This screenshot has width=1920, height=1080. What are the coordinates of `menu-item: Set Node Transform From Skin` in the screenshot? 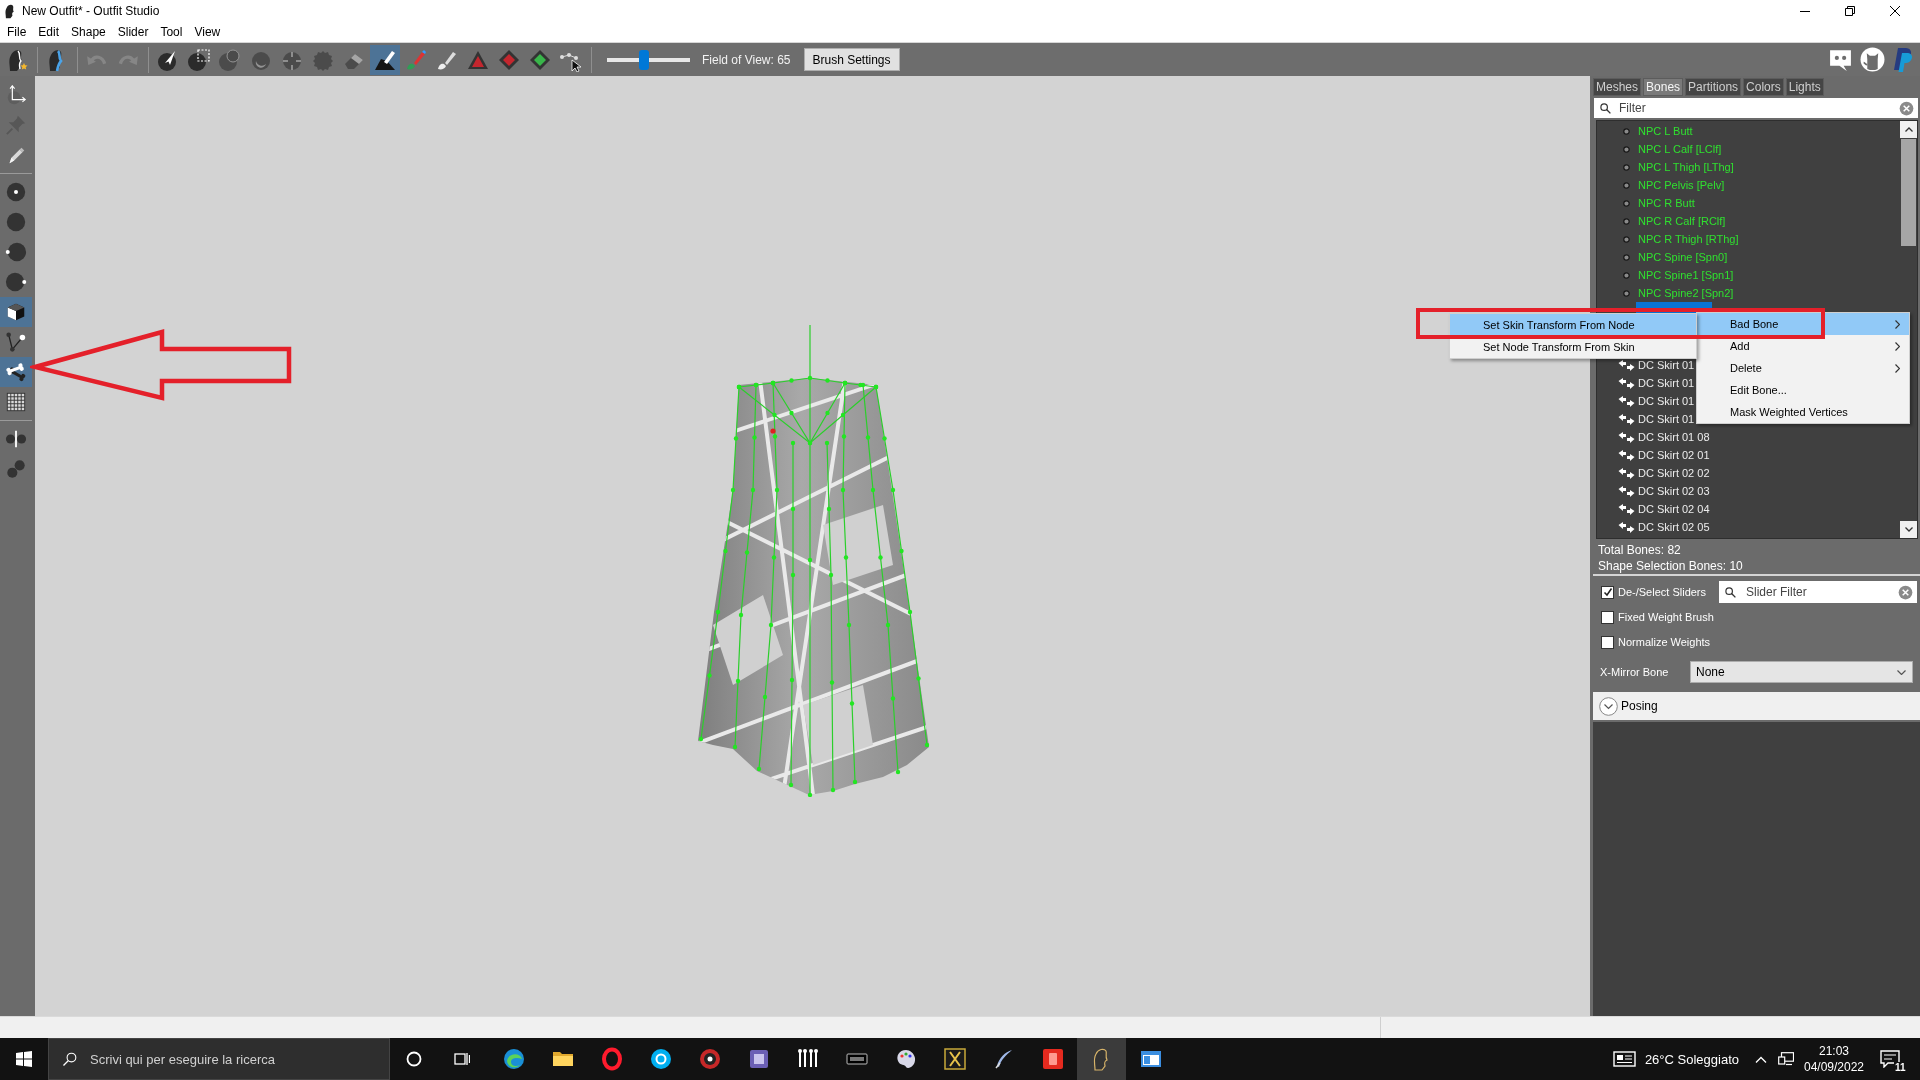 It's located at (1573, 347).